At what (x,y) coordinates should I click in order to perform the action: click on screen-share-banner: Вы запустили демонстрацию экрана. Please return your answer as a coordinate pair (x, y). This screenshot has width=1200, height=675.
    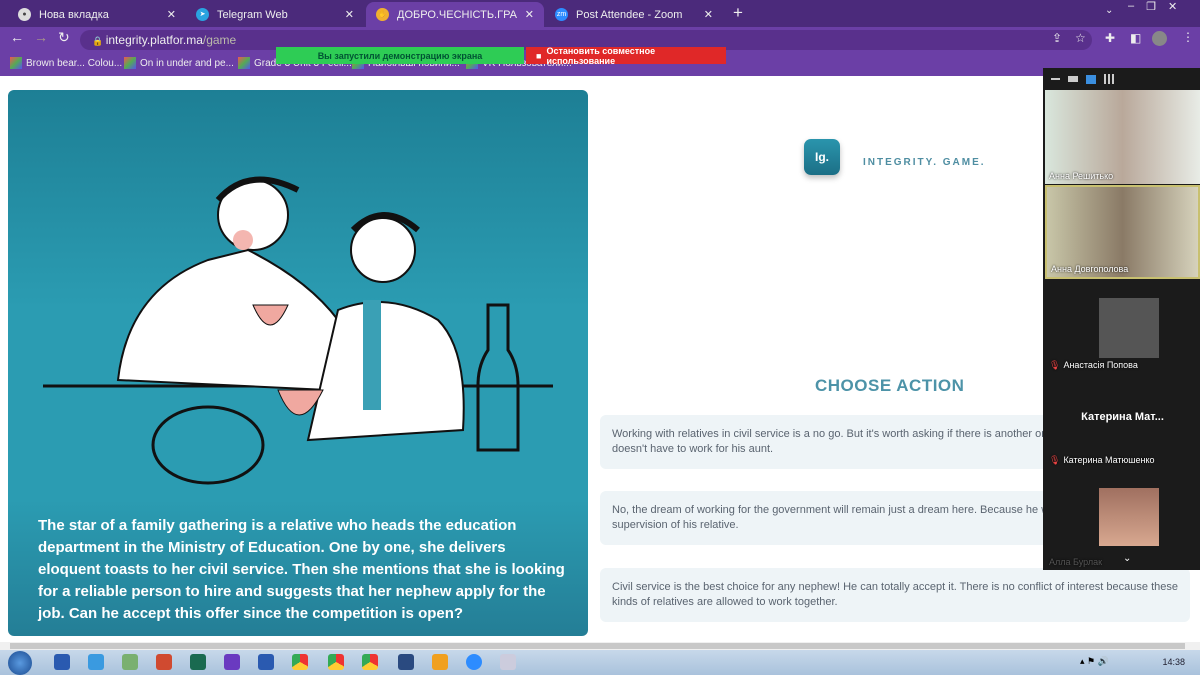
    Looking at the image, I should click on (400, 55).